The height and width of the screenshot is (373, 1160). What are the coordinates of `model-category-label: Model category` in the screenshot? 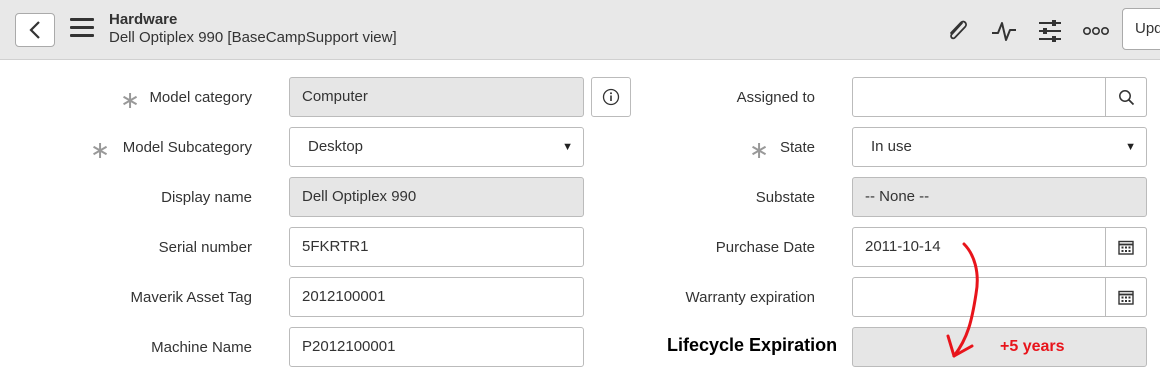 It's located at (200, 97).